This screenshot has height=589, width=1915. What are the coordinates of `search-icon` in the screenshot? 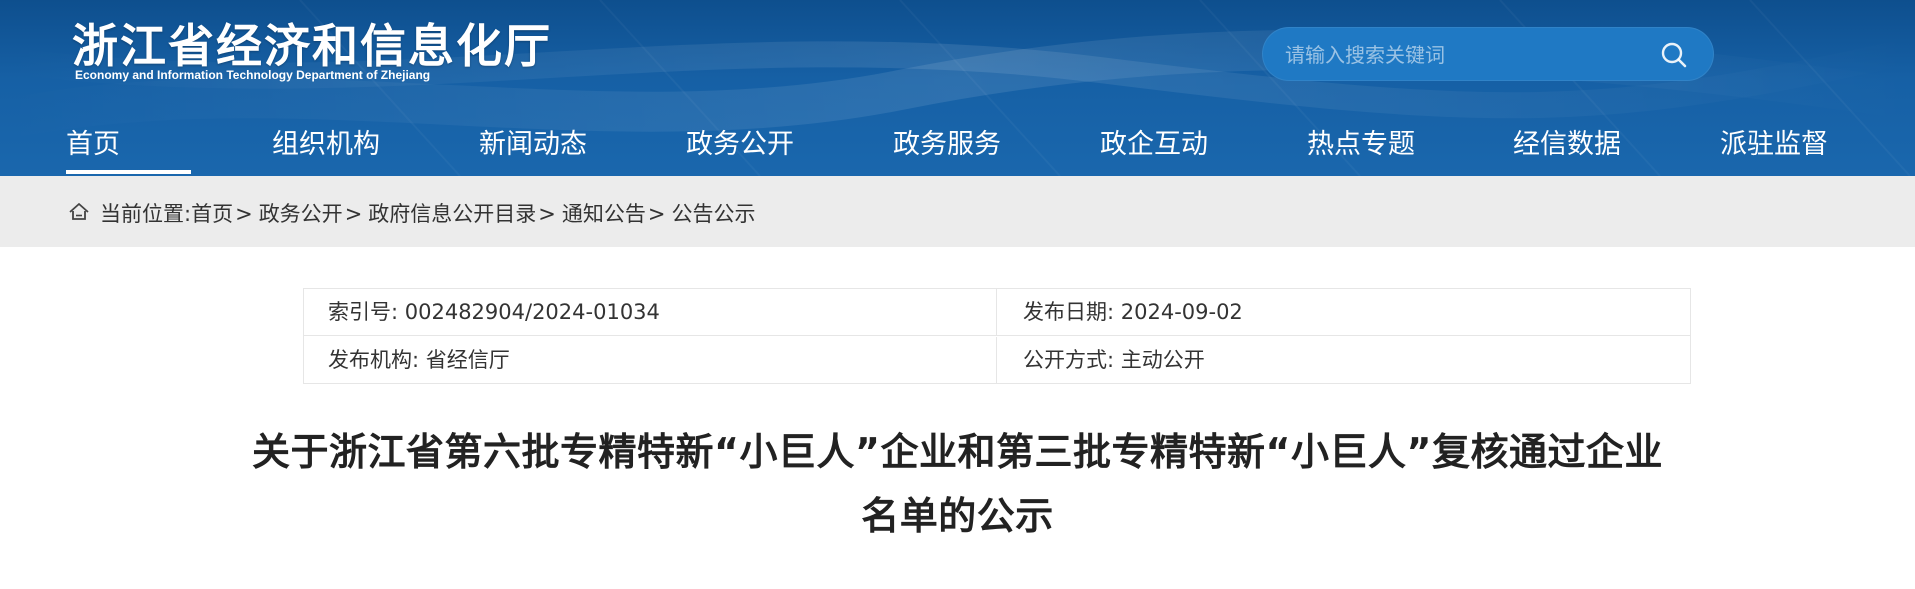 It's located at (1674, 55).